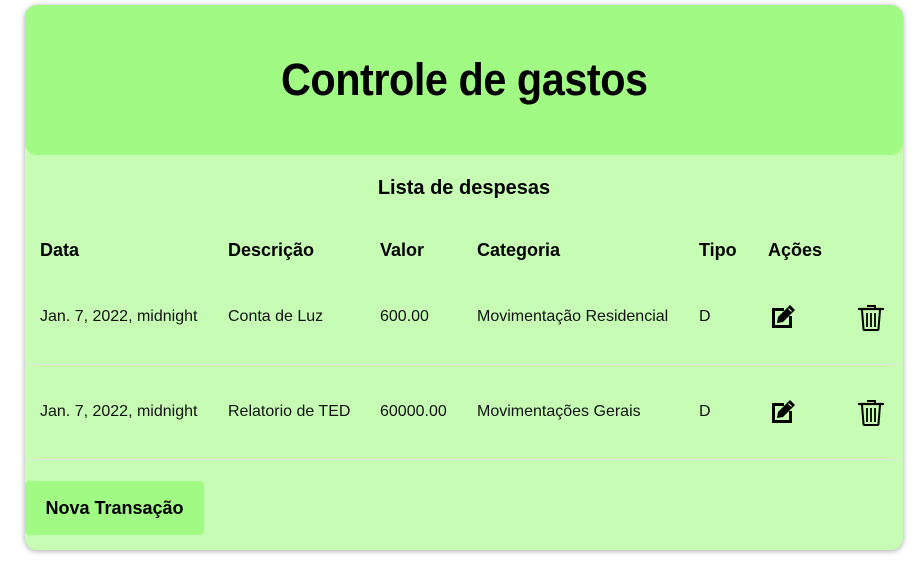 The height and width of the screenshot is (578, 923). What do you see at coordinates (114, 508) in the screenshot?
I see `new-transaction-button: Nova Transação` at bounding box center [114, 508].